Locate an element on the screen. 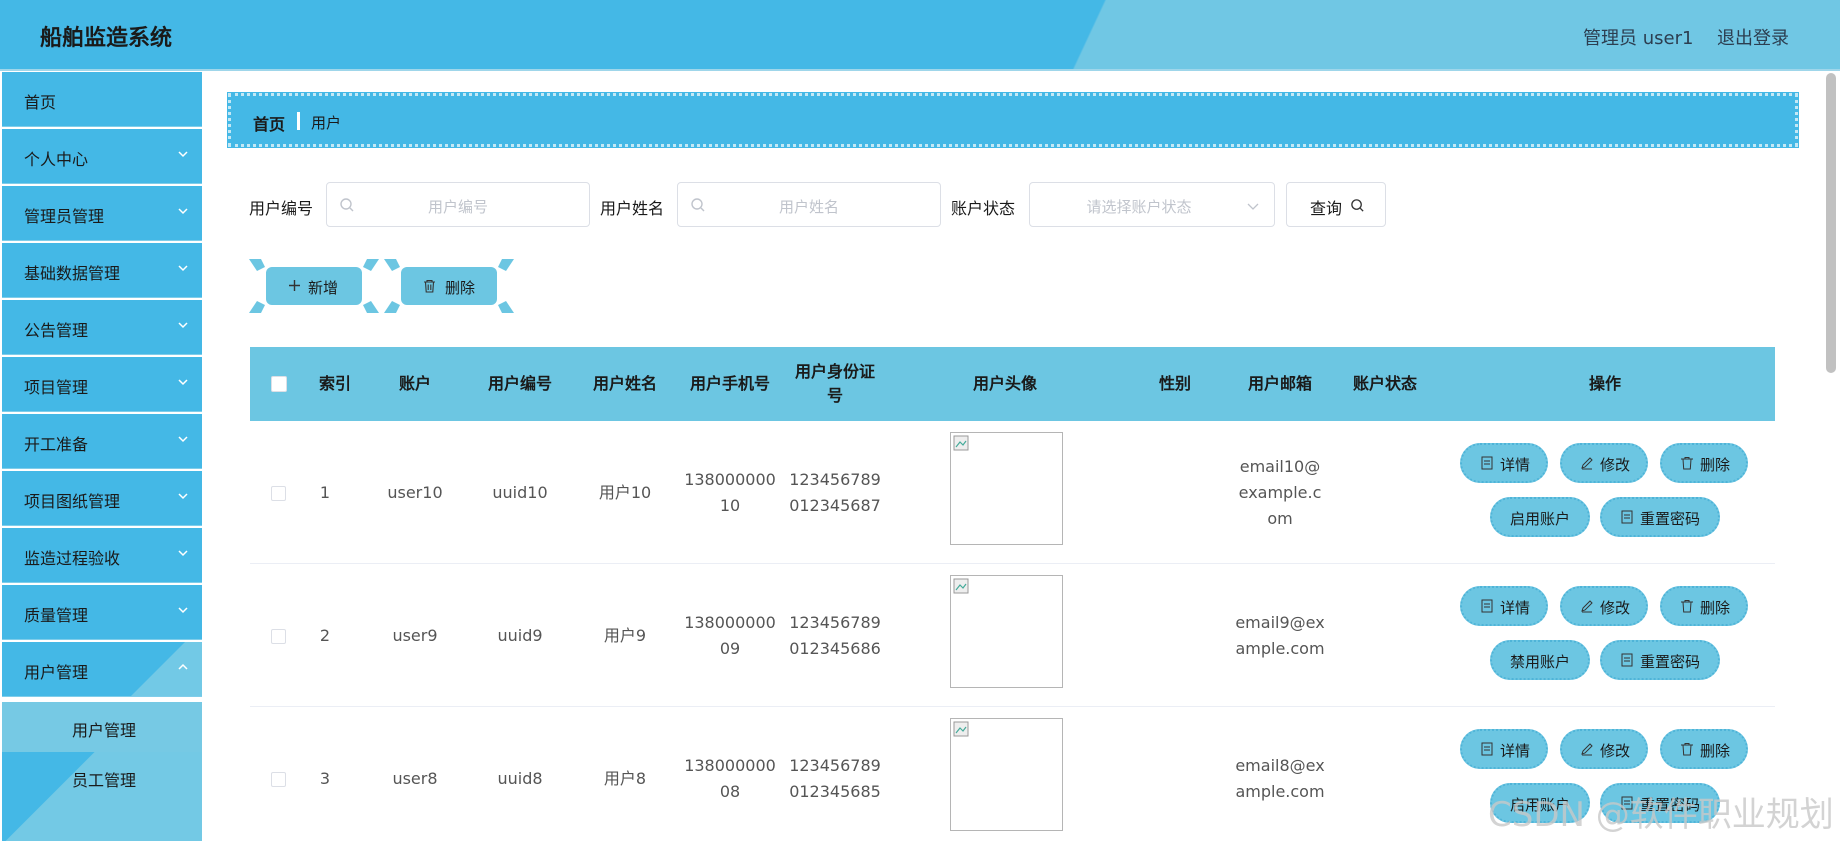 Image resolution: width=1840 pixels, height=850 pixels. sidebar-item-drawings: 项目图纸管理 is located at coordinates (102, 498).